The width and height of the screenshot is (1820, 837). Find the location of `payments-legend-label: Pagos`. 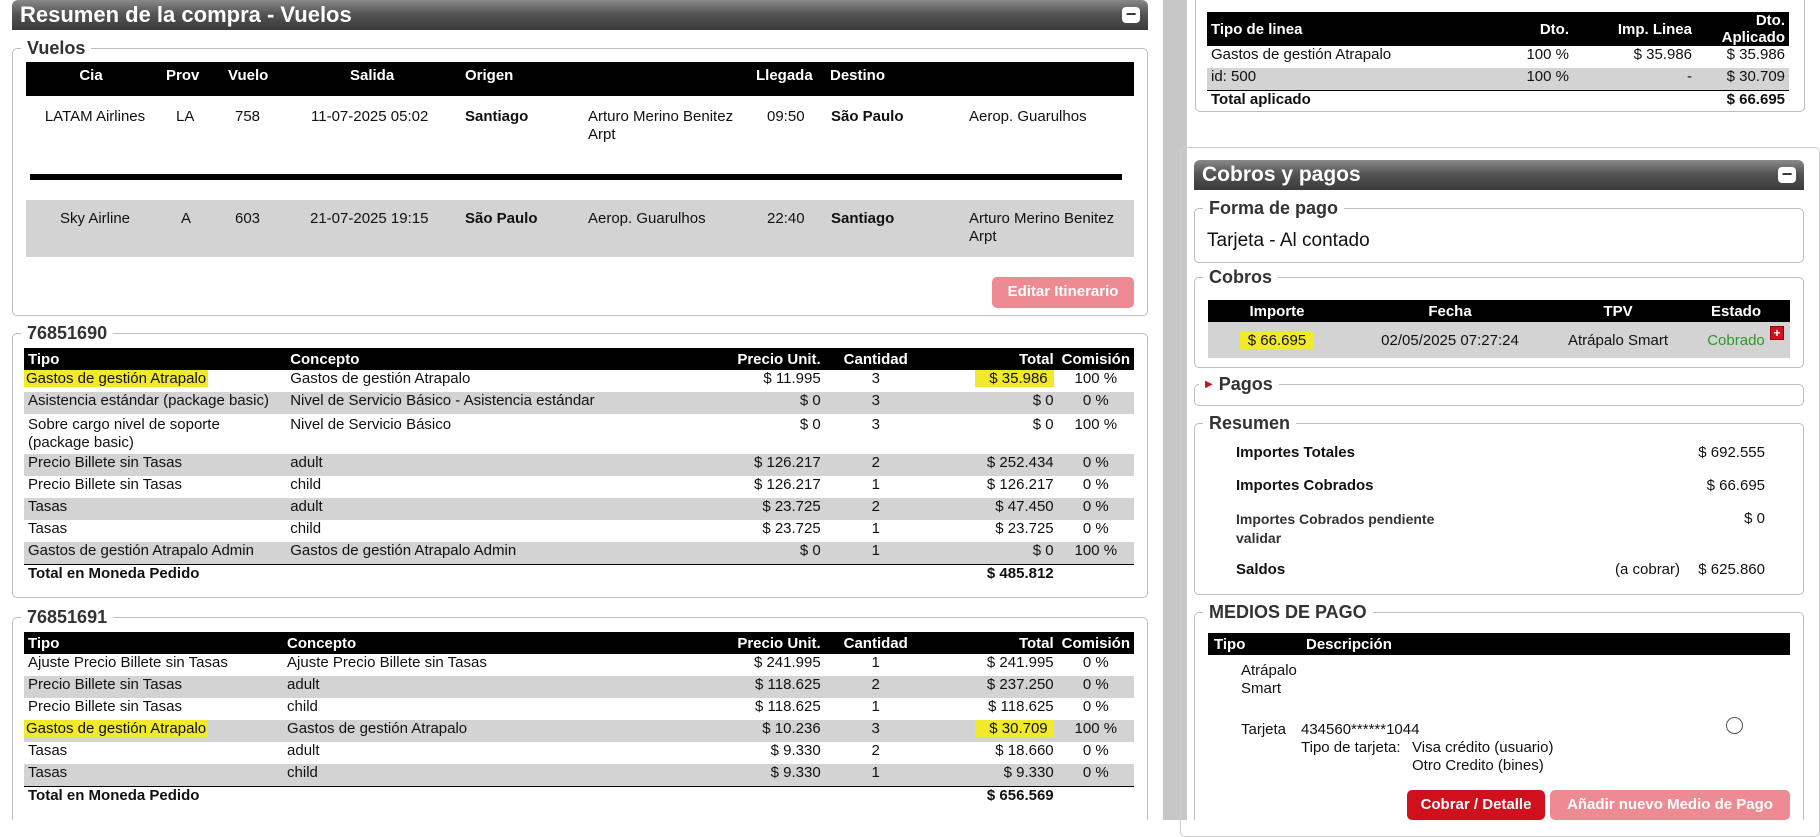

payments-legend-label: Pagos is located at coordinates (1245, 384).